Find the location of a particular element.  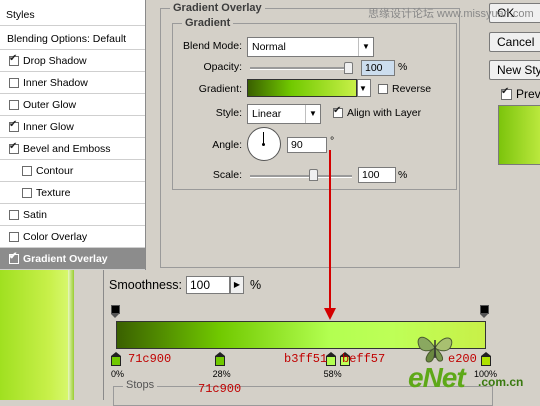

color-stop-location: 28% is located at coordinates (221, 374).